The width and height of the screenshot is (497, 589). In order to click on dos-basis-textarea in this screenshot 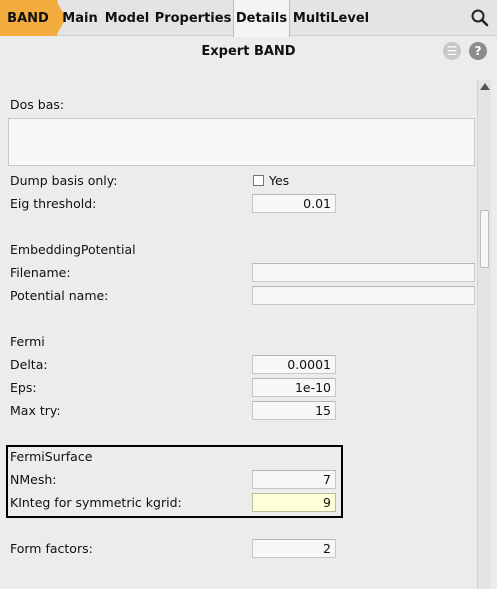, I will do `click(241, 142)`.